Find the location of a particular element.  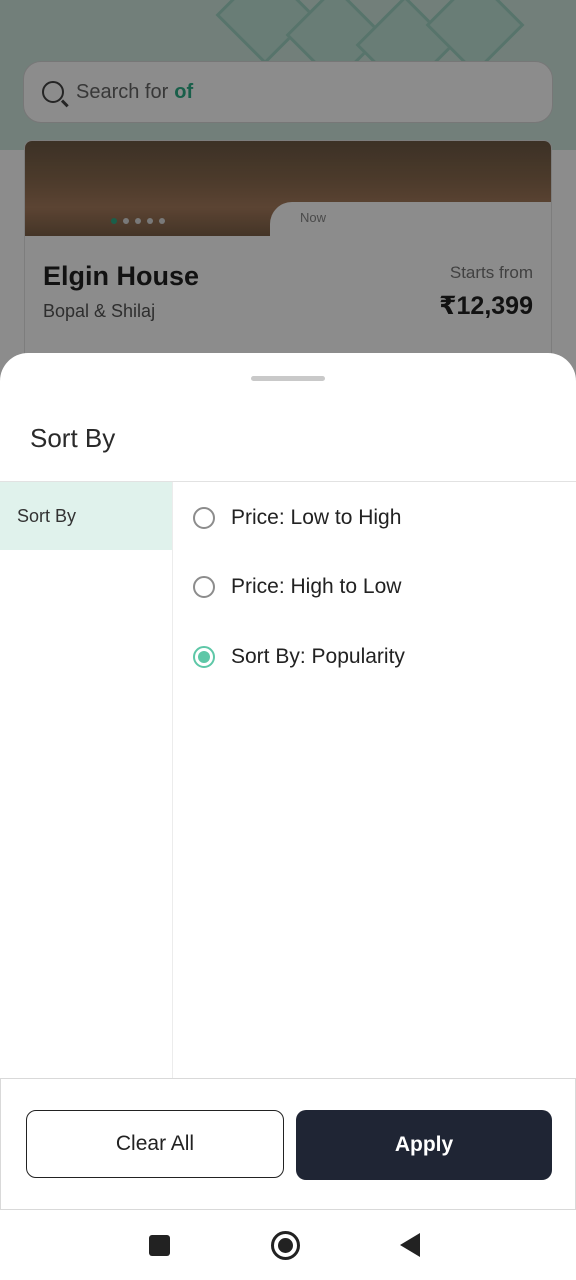

option-label: Price: High to Low is located at coordinates (316, 586).